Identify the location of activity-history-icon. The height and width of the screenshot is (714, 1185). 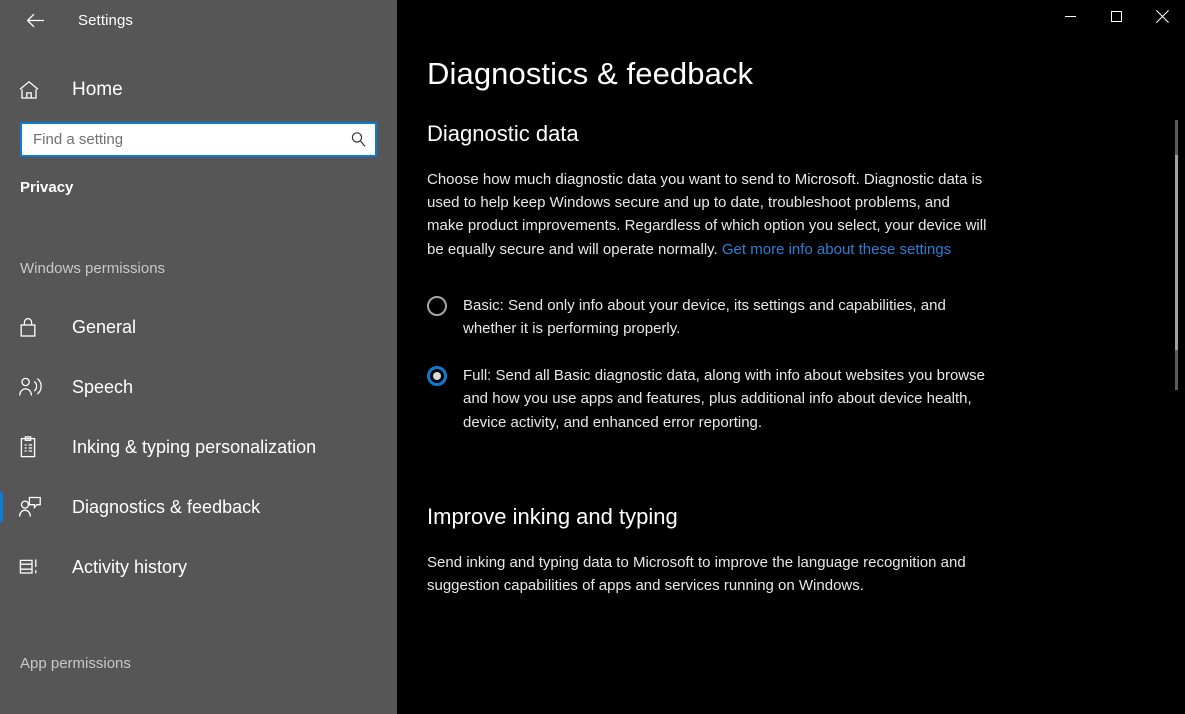
(31, 567).